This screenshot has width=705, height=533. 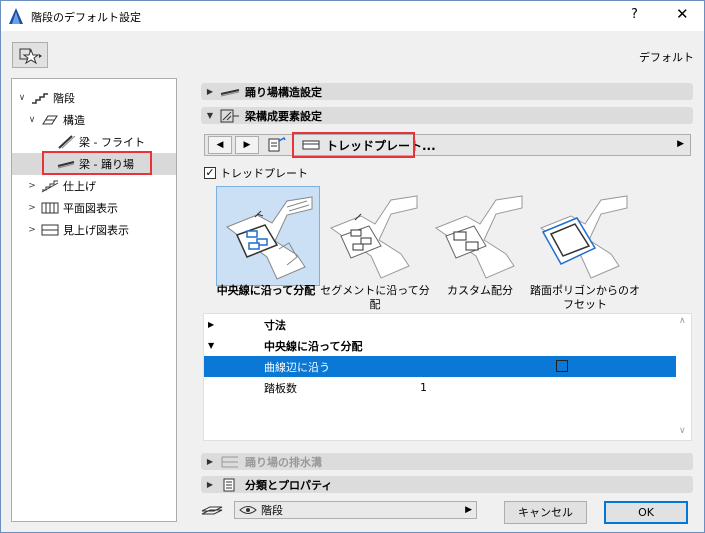 What do you see at coordinates (283, 462) in the screenshot?
I see `panel-title: 踊り場の排水溝` at bounding box center [283, 462].